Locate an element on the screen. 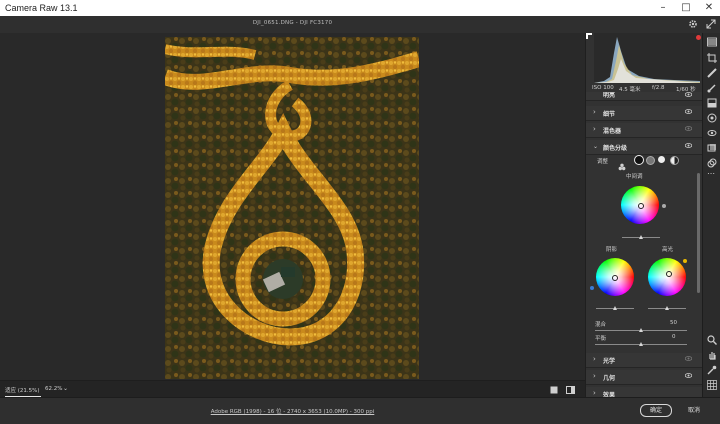 This screenshot has height=424, width=720. window-title: Camera Raw 13.1 is located at coordinates (41, 8).